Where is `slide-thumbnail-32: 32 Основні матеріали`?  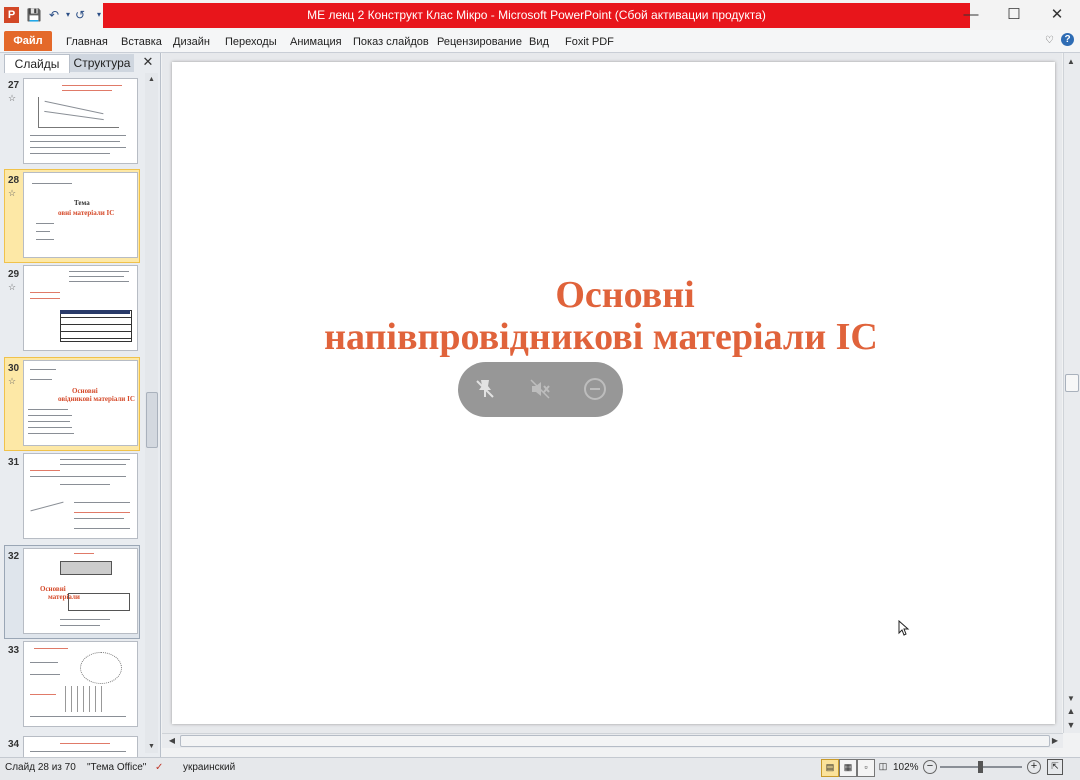 slide-thumbnail-32: 32 Основні матеріали is located at coordinates (72, 591).